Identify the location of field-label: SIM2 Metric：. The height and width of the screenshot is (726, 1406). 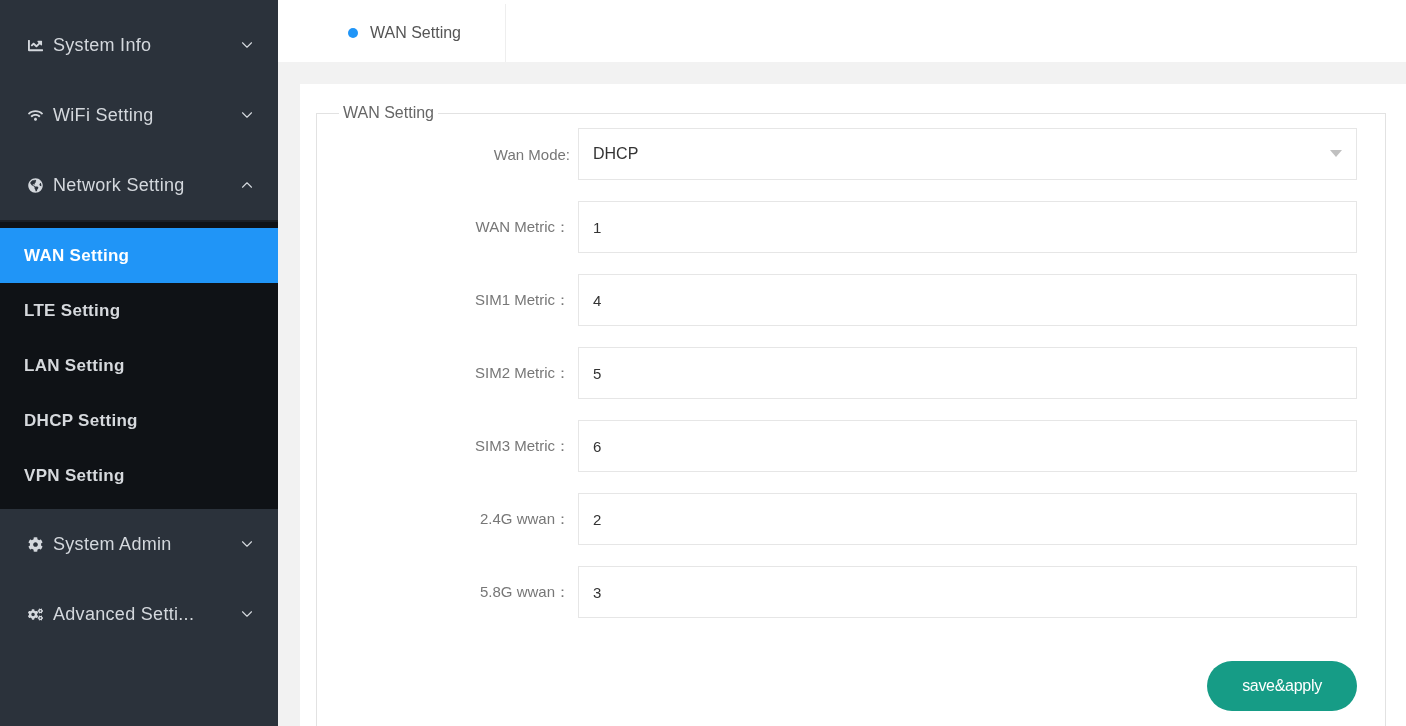
(522, 373).